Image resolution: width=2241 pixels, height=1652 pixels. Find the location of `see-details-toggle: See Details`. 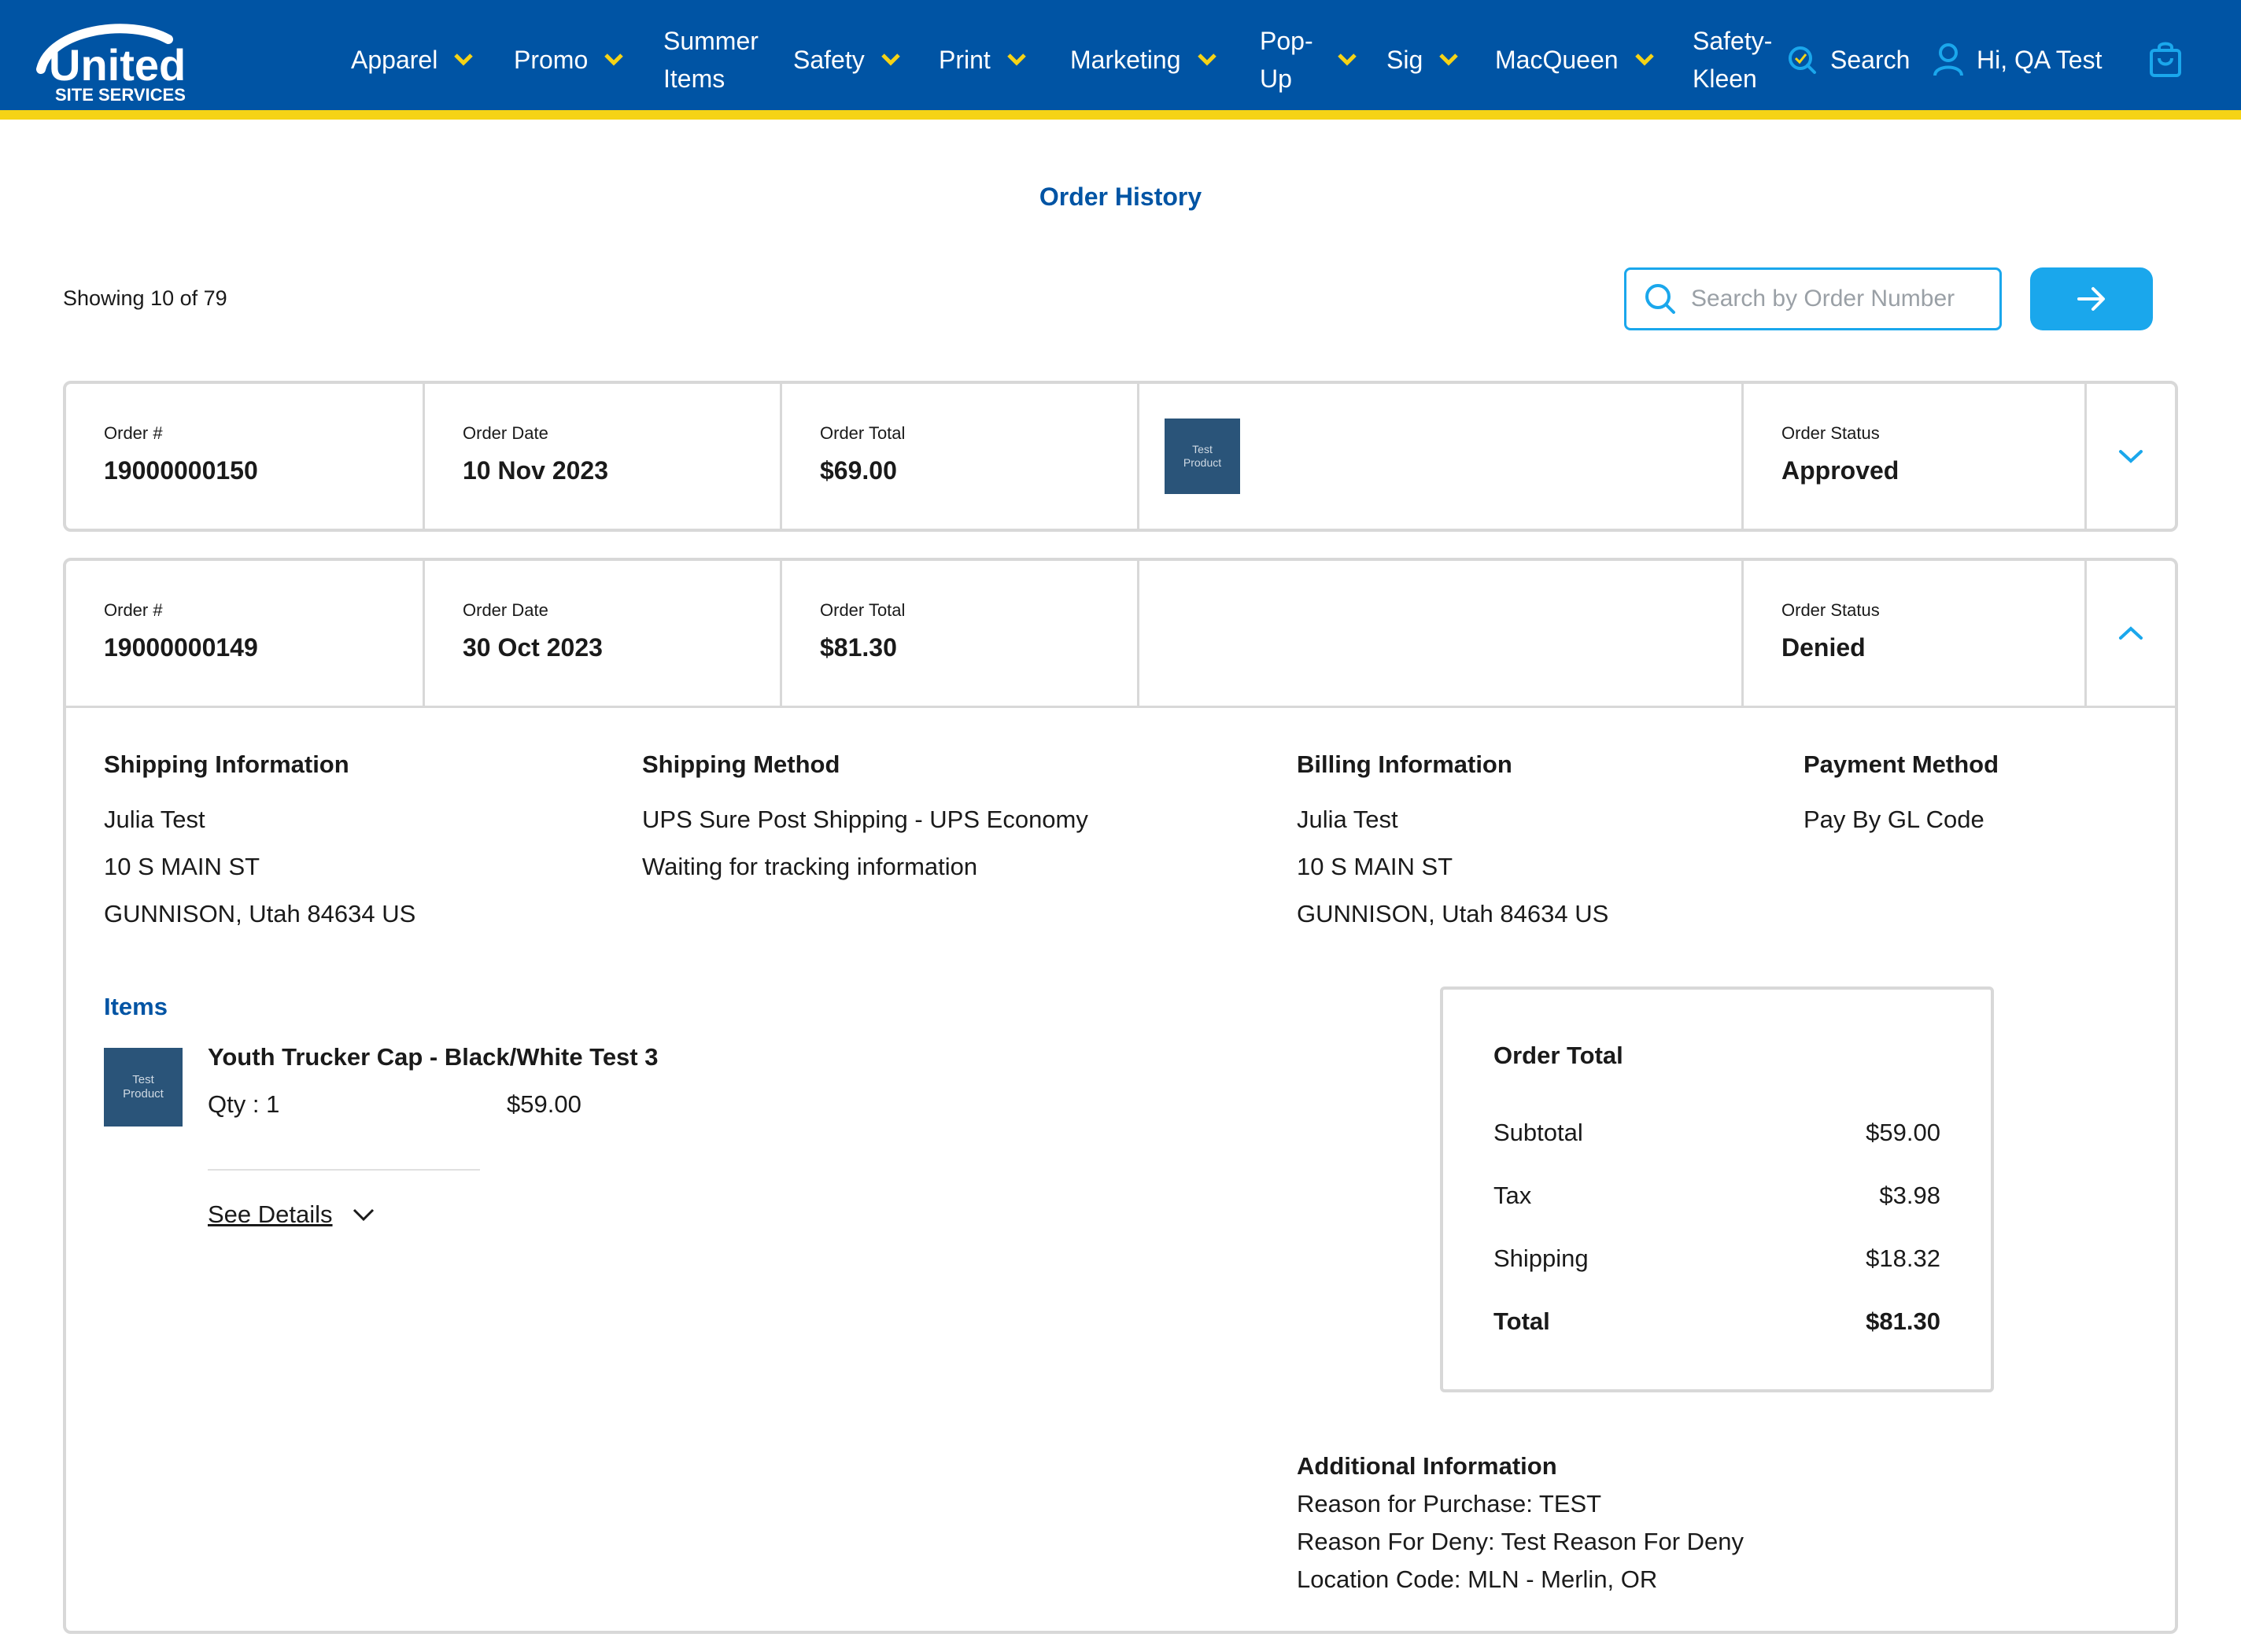

see-details-toggle: See Details is located at coordinates (291, 1214).